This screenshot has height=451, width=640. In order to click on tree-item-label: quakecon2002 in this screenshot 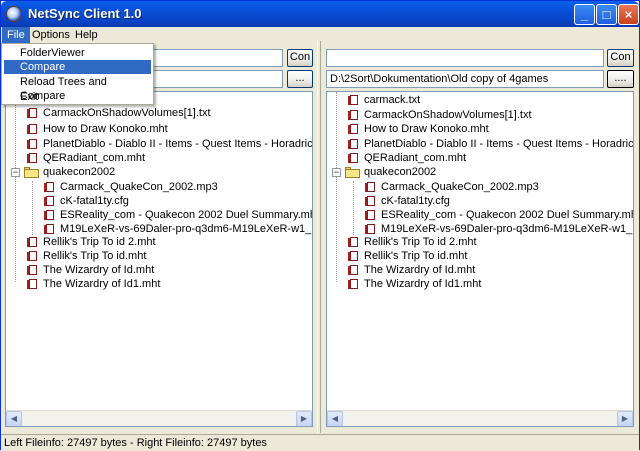, I will do `click(79, 172)`.